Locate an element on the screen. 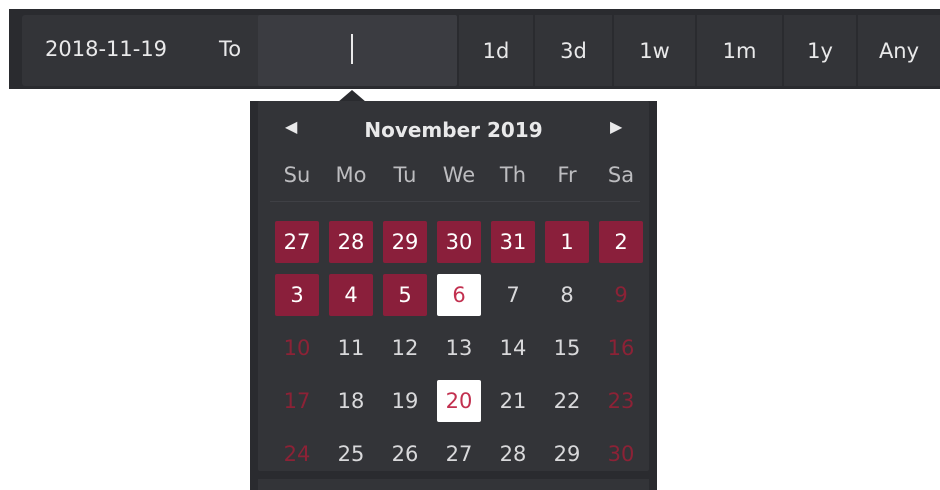  day-cell: 27 is located at coordinates (297, 247).